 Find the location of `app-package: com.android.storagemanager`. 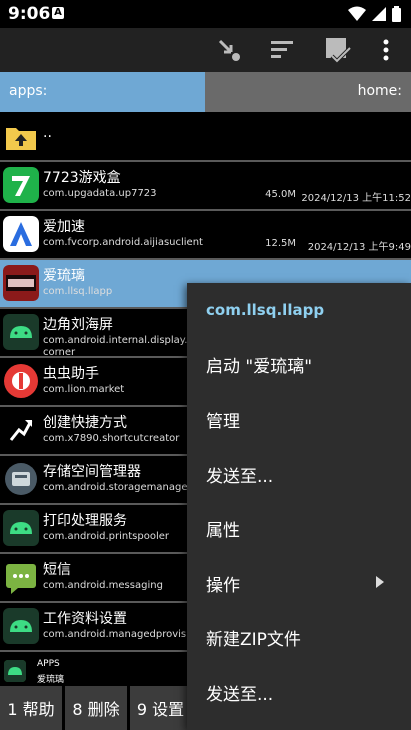

app-package: com.android.storagemanager is located at coordinates (117, 487).